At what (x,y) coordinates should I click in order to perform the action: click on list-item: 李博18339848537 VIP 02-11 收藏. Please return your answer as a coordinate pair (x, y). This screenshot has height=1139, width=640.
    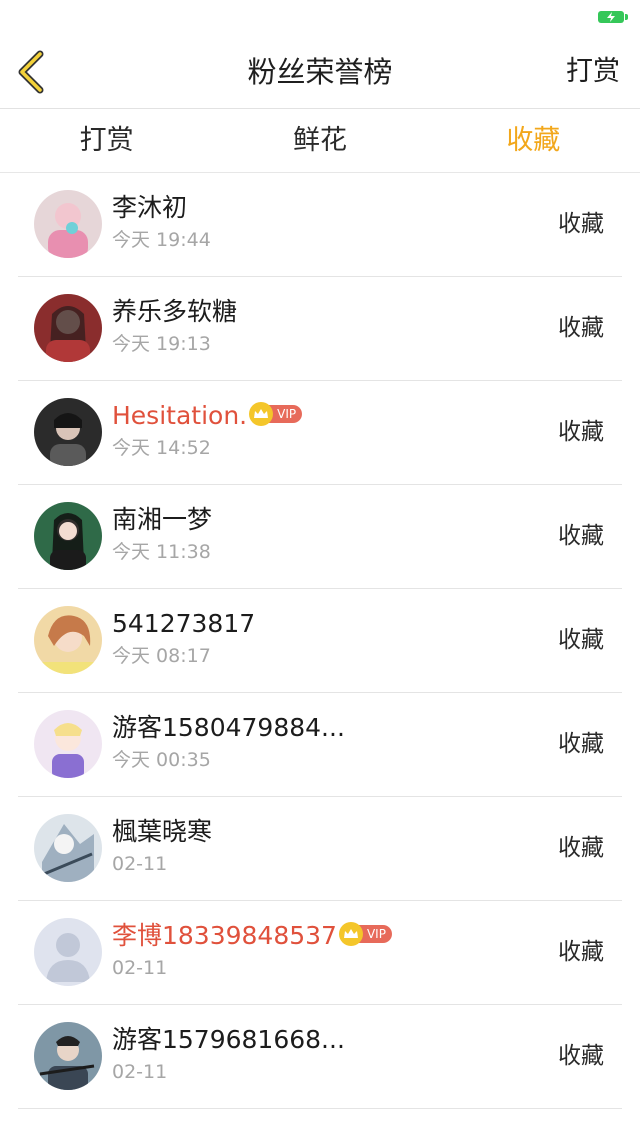
    Looking at the image, I should click on (320, 953).